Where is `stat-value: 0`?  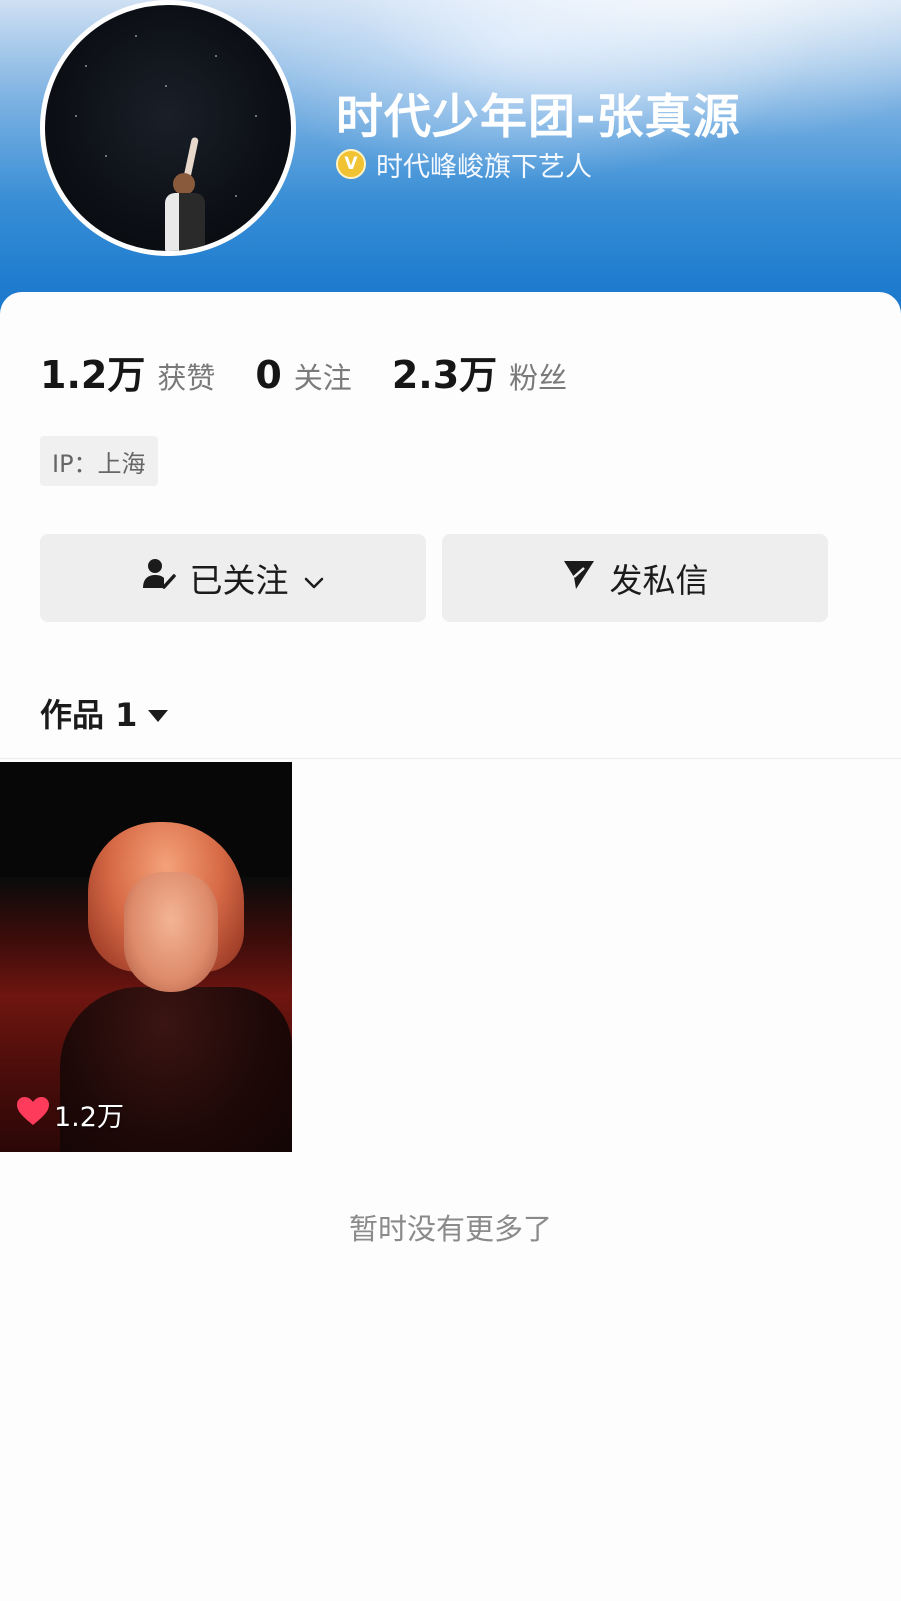 stat-value: 0 is located at coordinates (268, 375).